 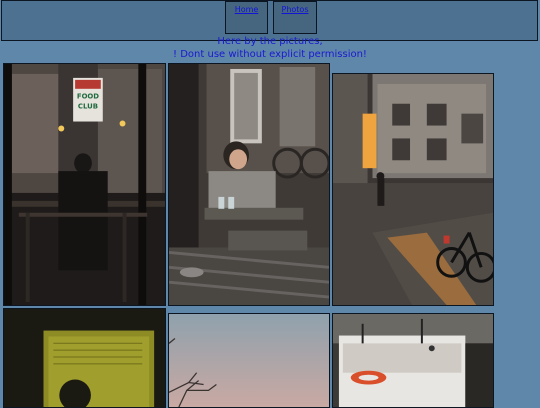 I want to click on home-link: Home, so click(x=247, y=9).